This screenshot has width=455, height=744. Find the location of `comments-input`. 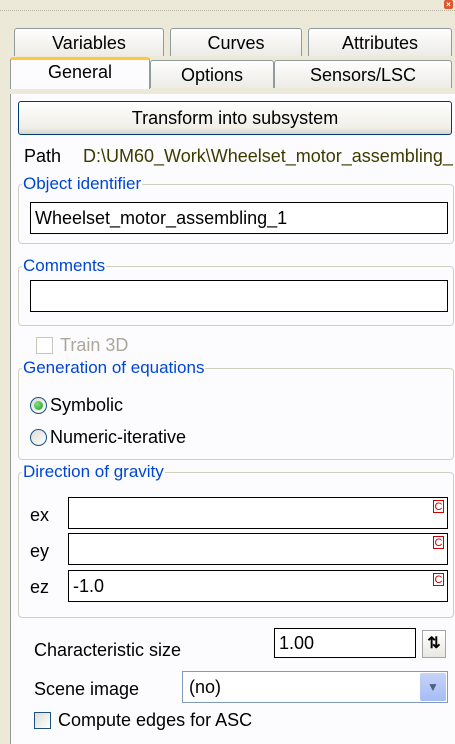

comments-input is located at coordinates (239, 296).